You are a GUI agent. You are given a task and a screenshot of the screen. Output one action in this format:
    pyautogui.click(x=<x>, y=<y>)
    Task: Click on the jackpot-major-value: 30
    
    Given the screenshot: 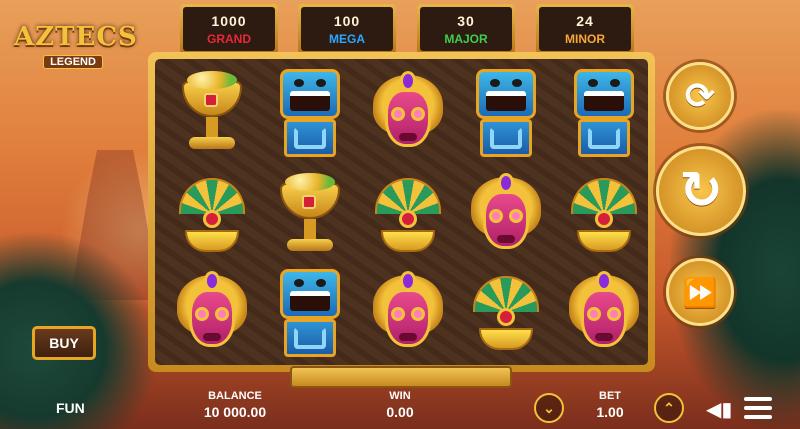 What is the action you would take?
    pyautogui.click(x=466, y=21)
    